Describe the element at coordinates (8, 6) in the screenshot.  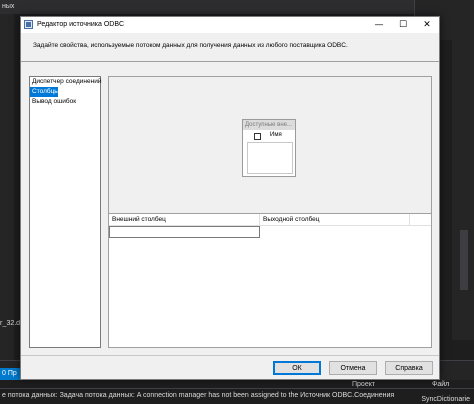
I see `ide-top-text: ных` at that location.